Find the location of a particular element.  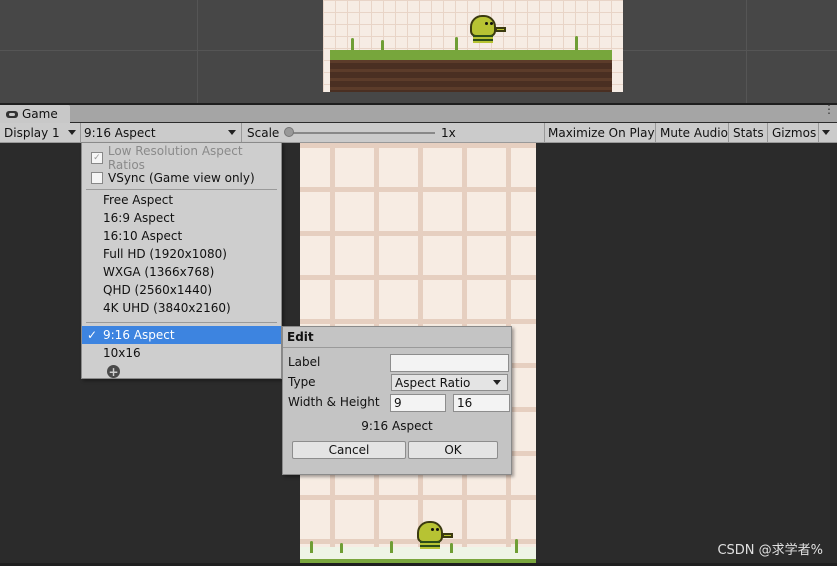

type-select: Aspect Ratio is located at coordinates (449, 382).